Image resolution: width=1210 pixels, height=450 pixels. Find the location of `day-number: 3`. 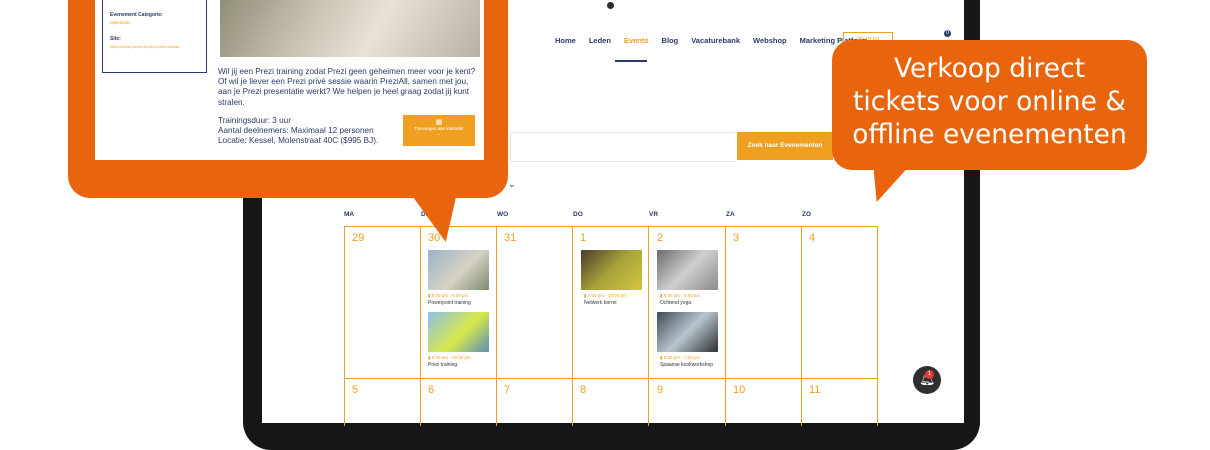

day-number: 3 is located at coordinates (736, 238).